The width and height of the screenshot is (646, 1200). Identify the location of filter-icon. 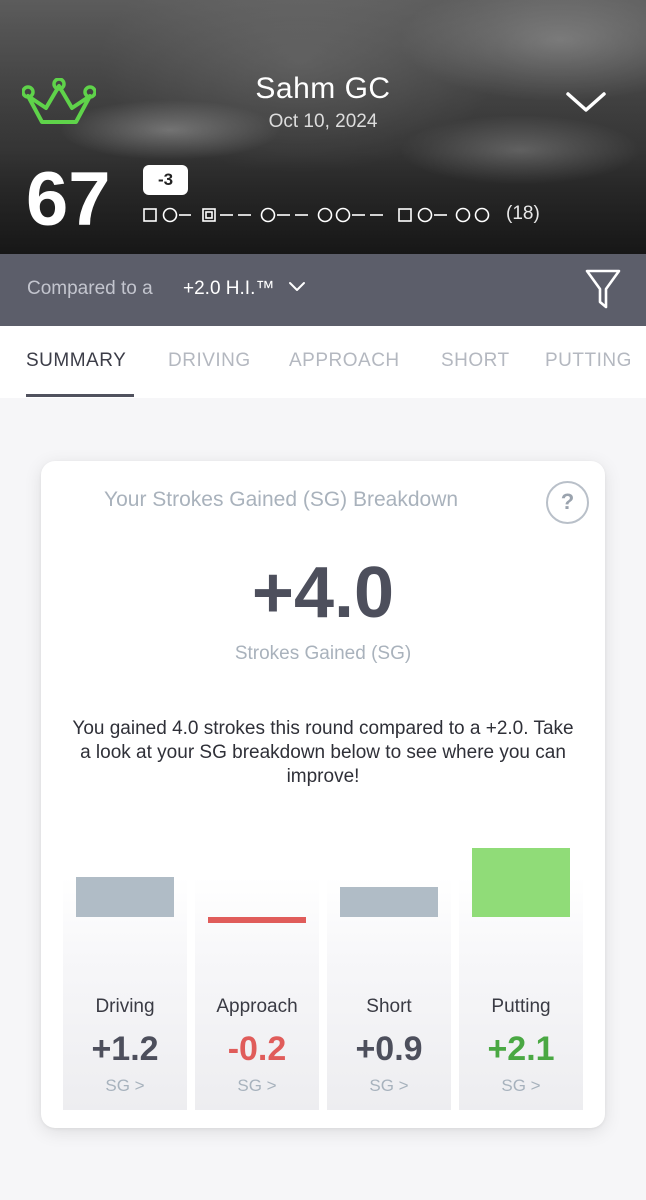
(603, 289).